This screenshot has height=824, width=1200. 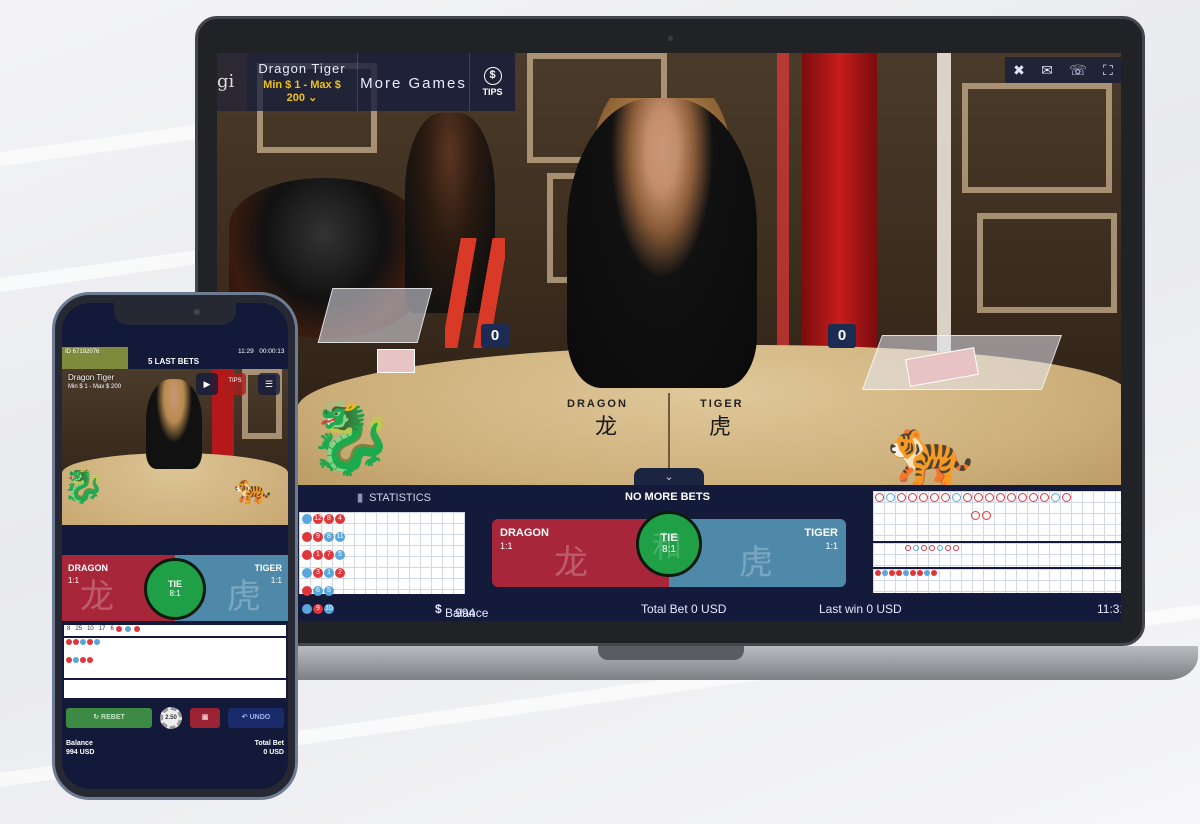 What do you see at coordinates (318, 537) in the screenshot?
I see `stat-cell: 9` at bounding box center [318, 537].